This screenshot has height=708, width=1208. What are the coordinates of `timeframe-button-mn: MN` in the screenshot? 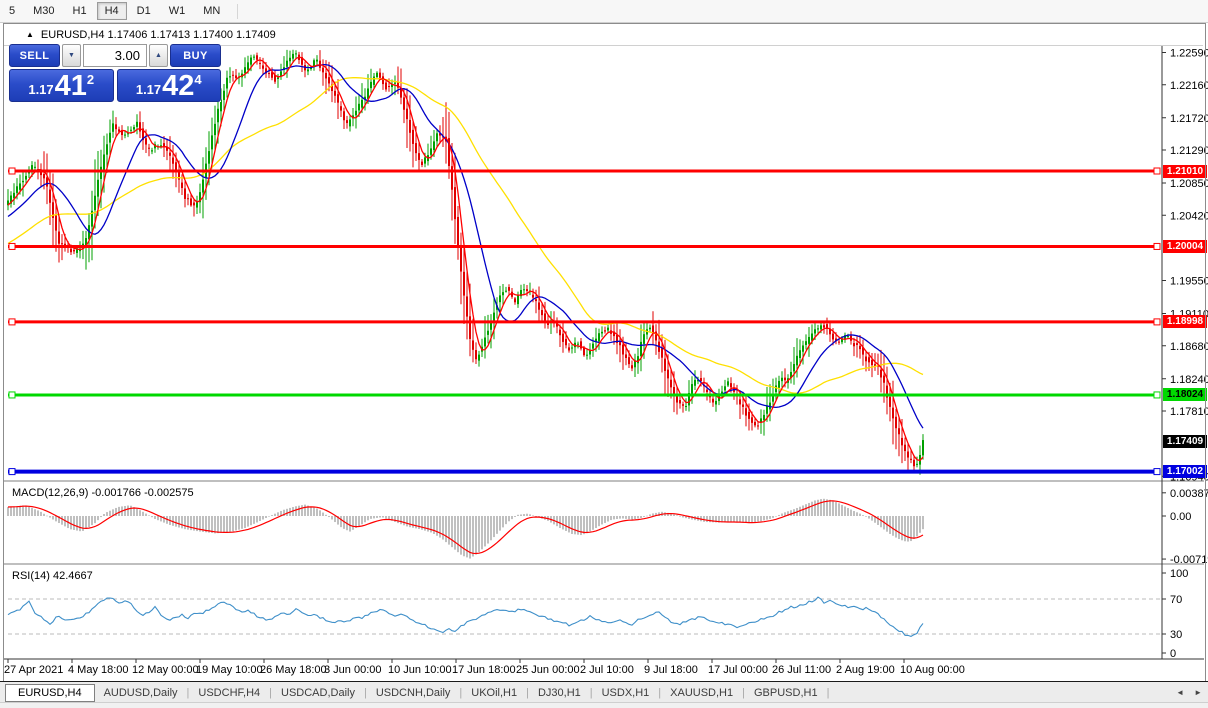 It's located at (211, 11).